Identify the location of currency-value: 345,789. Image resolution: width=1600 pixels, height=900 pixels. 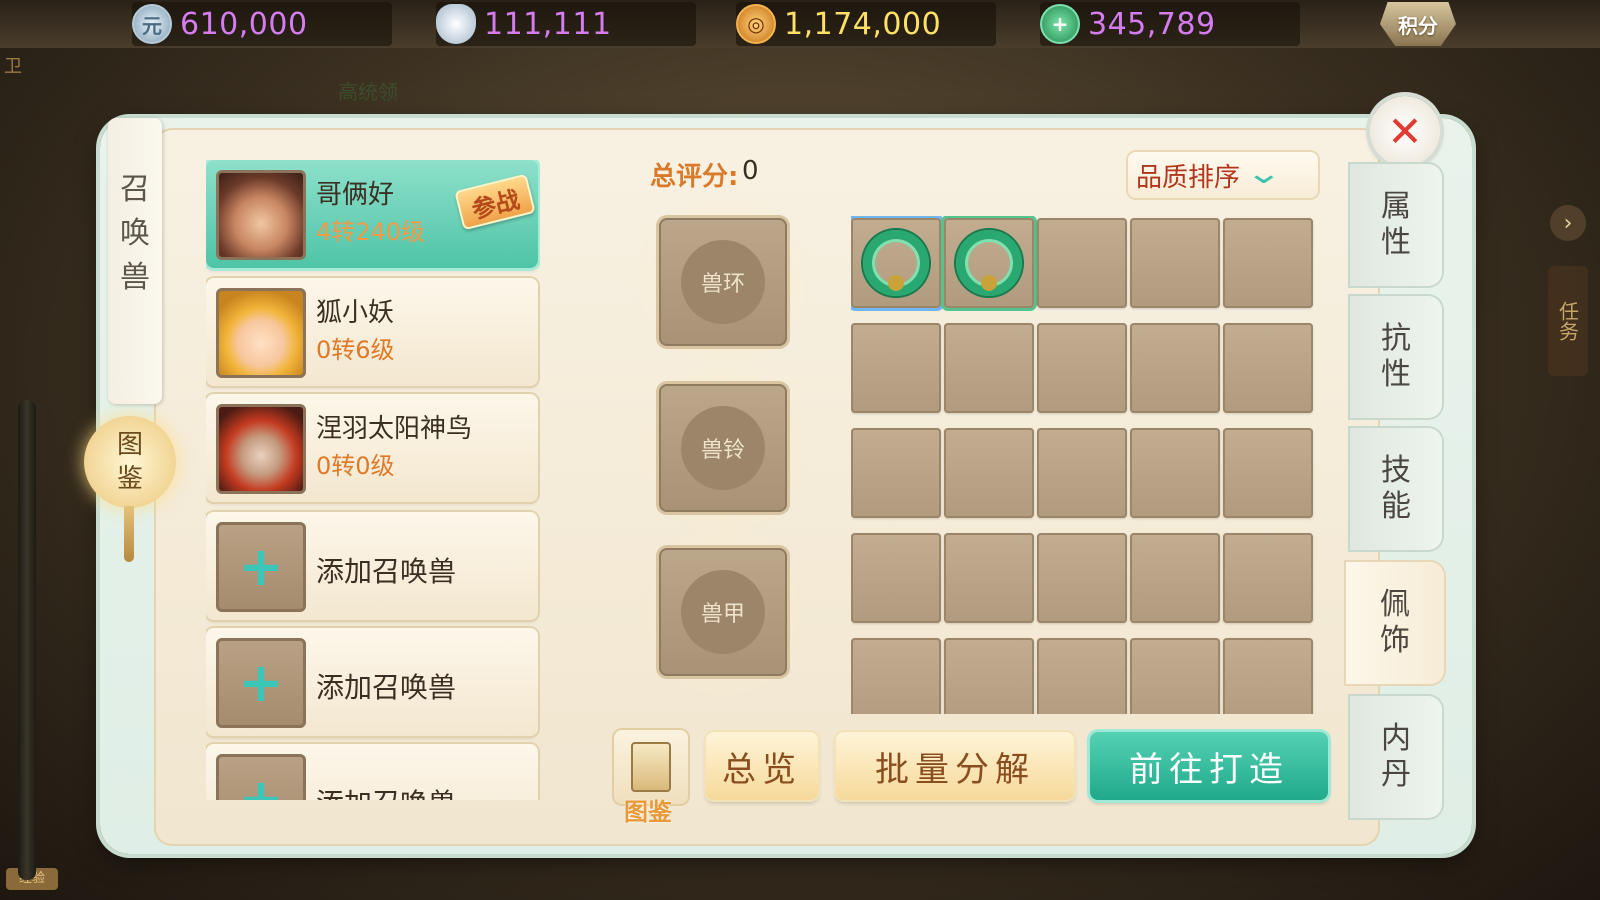
(1152, 24).